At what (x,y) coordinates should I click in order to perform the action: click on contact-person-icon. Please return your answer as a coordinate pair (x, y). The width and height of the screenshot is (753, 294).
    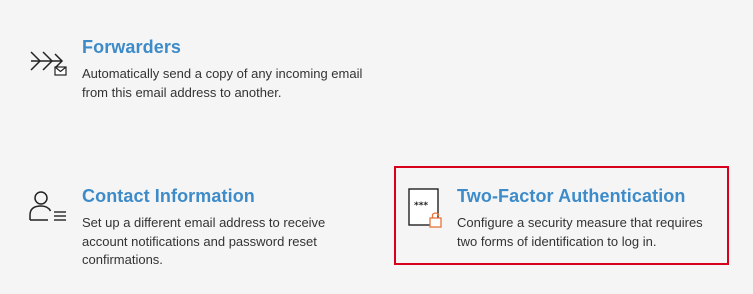
    Looking at the image, I should click on (49, 211).